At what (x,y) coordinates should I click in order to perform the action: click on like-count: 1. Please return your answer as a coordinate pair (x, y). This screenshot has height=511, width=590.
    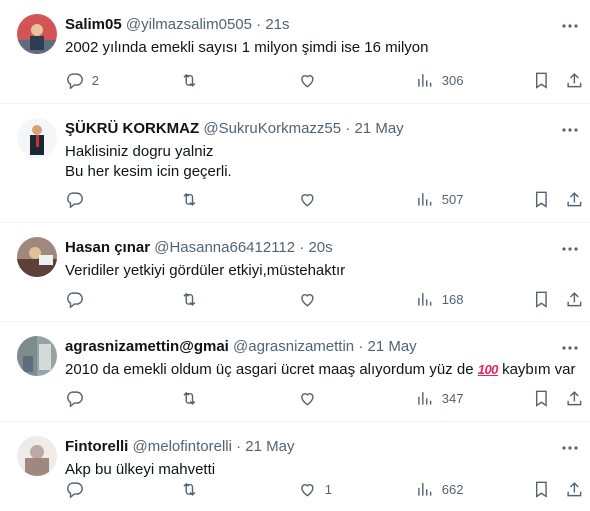
    Looking at the image, I should click on (328, 489).